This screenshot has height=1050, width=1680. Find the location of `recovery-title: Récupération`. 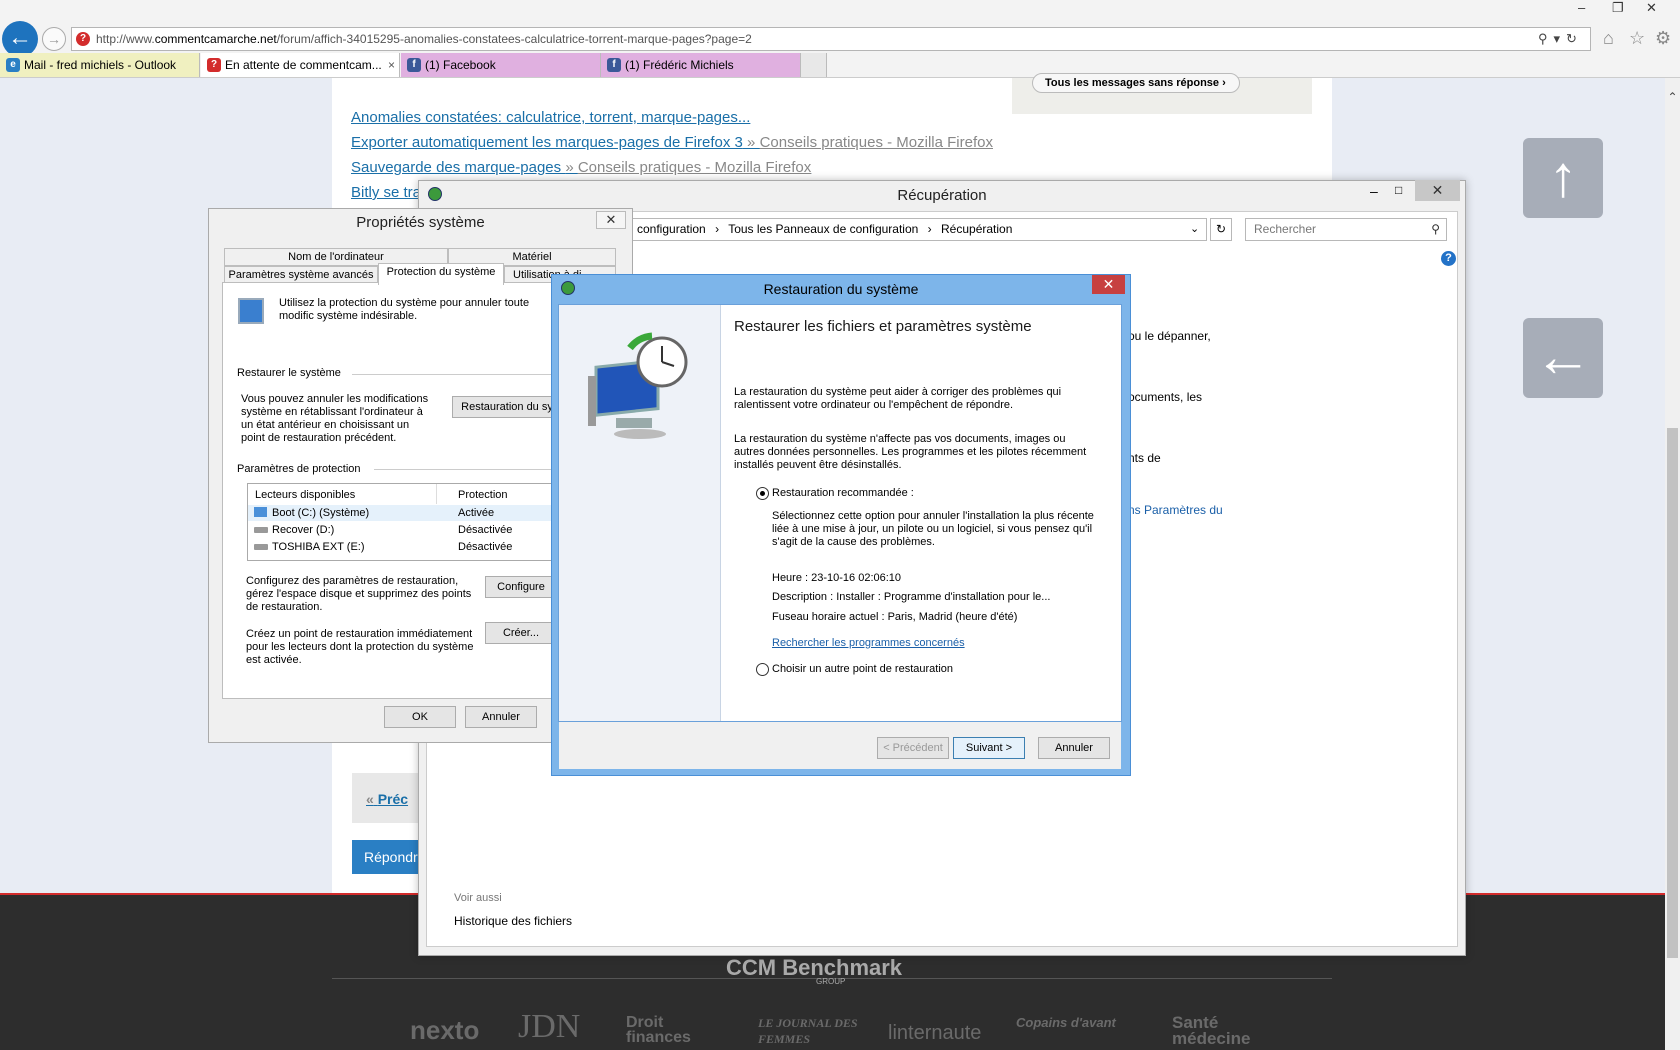

recovery-title: Récupération is located at coordinates (942, 195).